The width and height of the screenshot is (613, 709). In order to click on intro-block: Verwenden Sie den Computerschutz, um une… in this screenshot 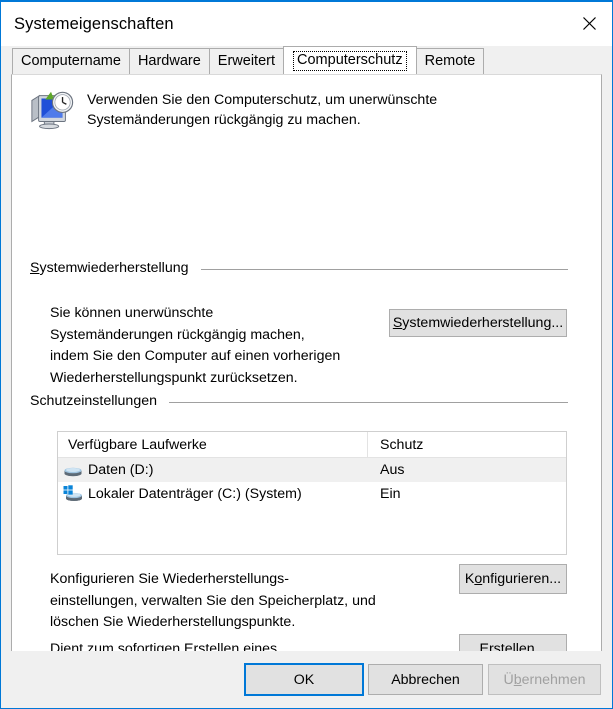, I will do `click(233, 110)`.